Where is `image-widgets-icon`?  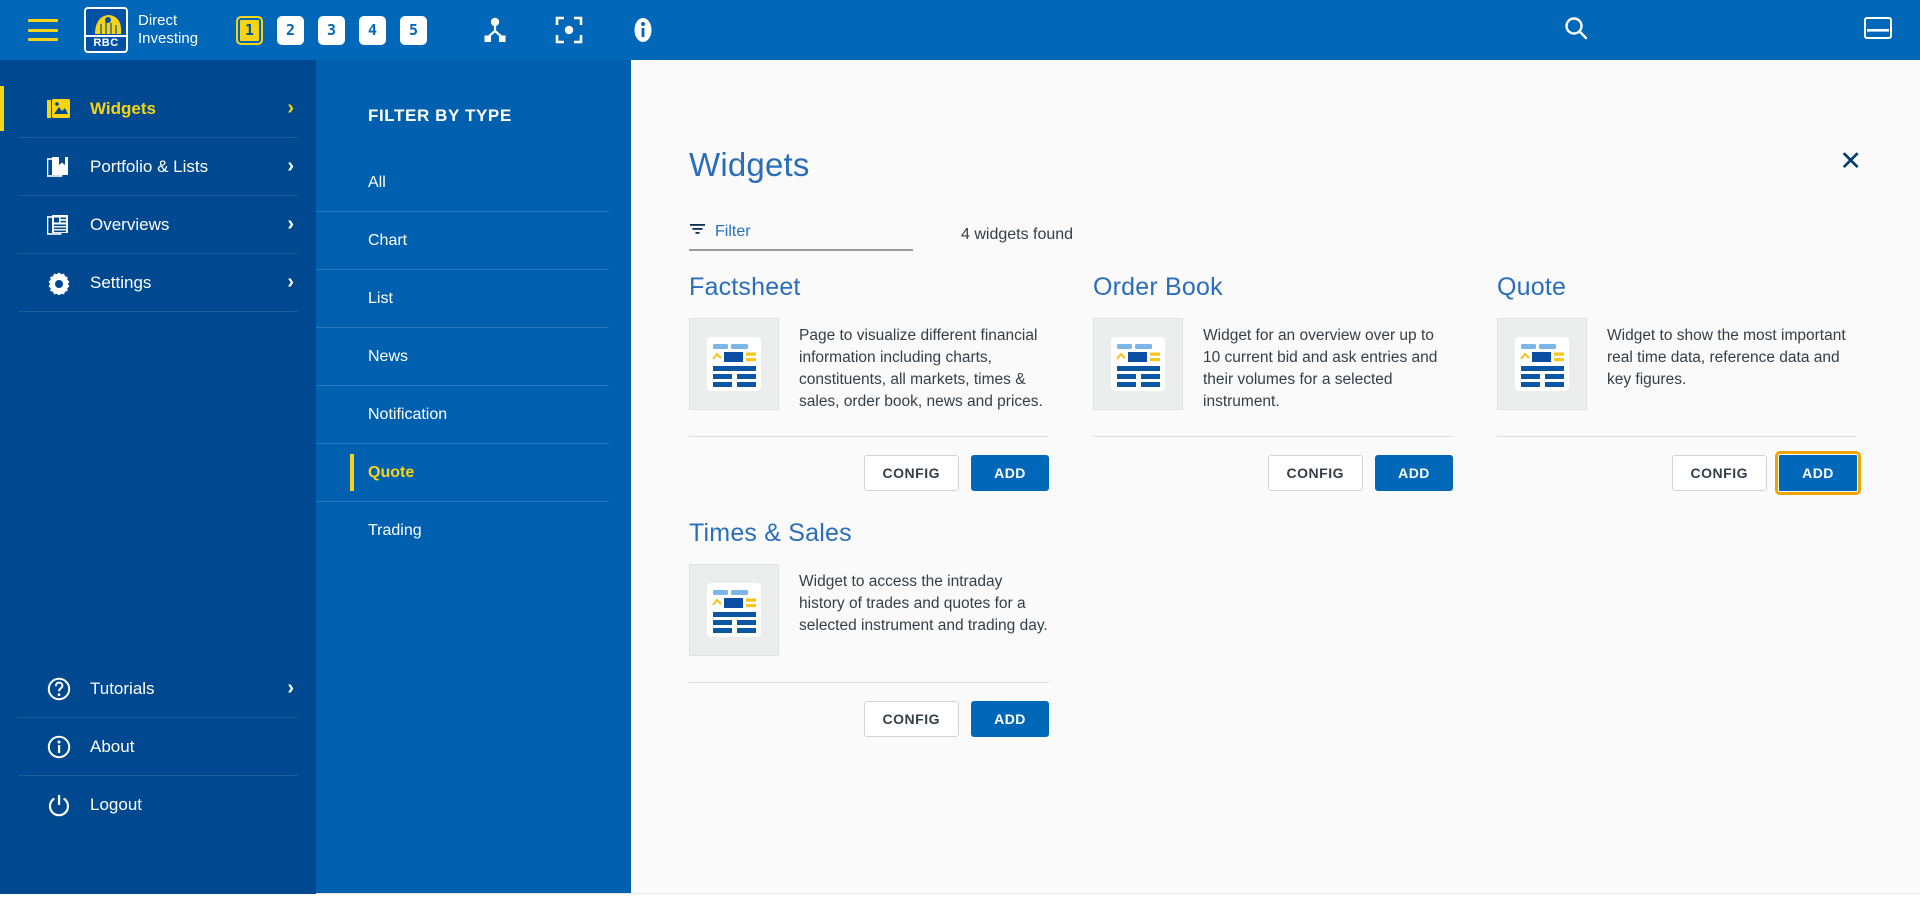
image-widgets-icon is located at coordinates (59, 109).